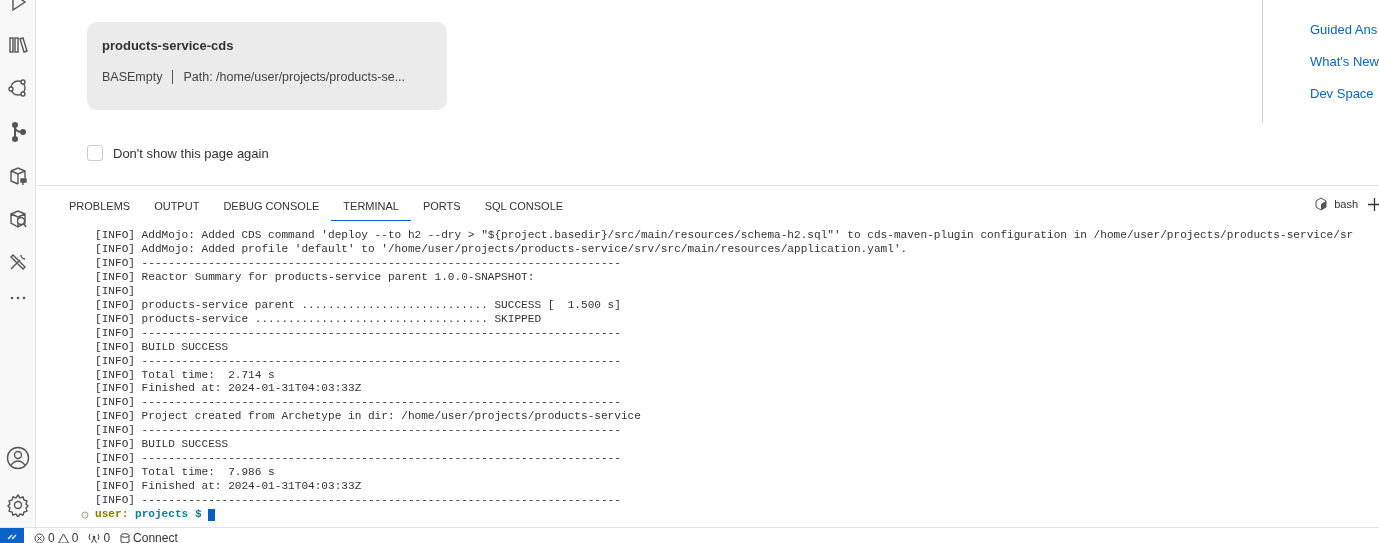 This screenshot has width=1379, height=543. Describe the element at coordinates (502, 249) in the screenshot. I see `terminal-line: [INFO] AddMojo: Added profile 'default' to '/home/user/projects/products-service/srv/src/main/resources/application.yaml'.` at that location.